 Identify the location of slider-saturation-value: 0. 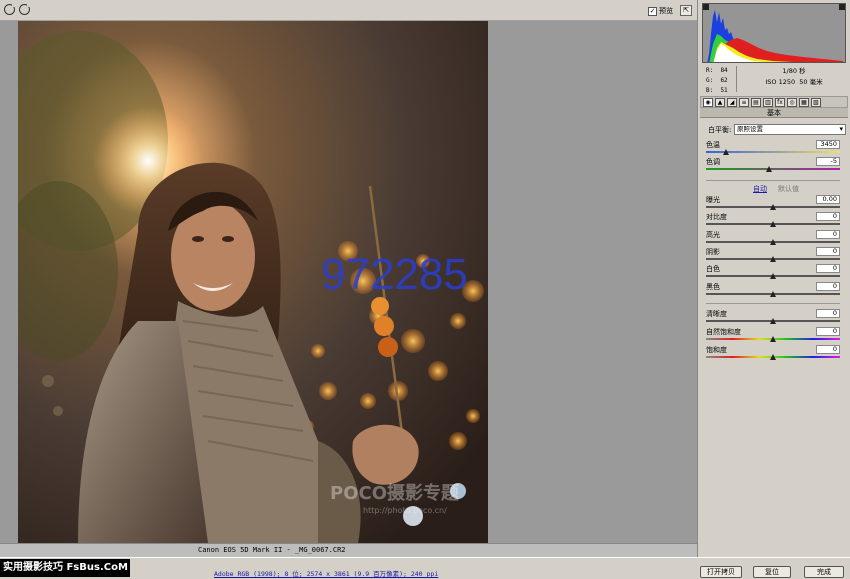
(828, 349).